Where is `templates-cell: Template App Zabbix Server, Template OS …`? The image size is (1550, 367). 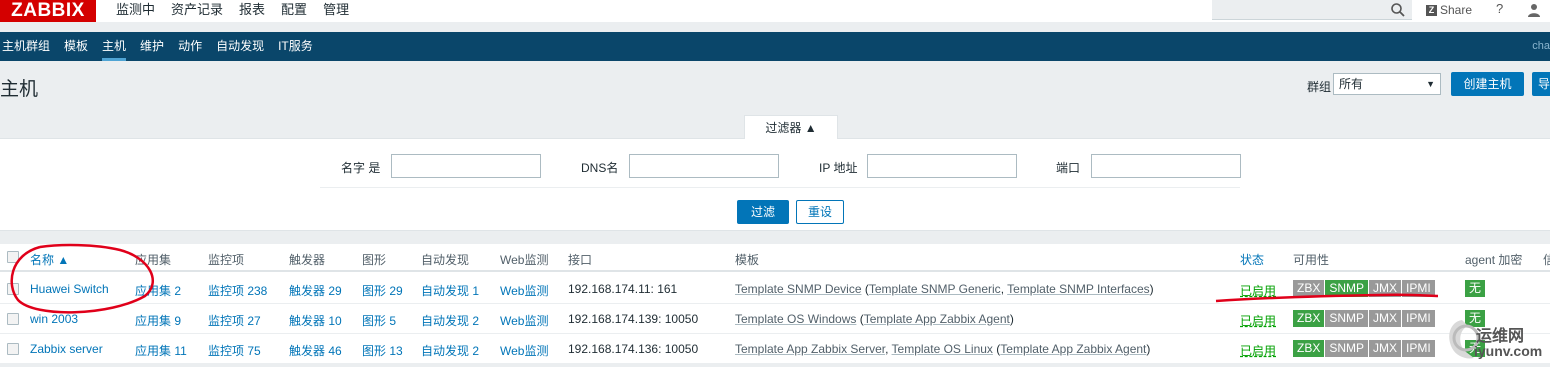
templates-cell: Template App Zabbix Server, Template OS … is located at coordinates (942, 349).